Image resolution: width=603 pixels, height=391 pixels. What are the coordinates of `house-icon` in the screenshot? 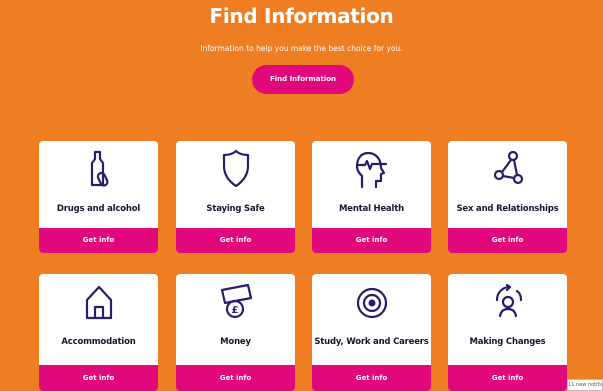 It's located at (98, 306).